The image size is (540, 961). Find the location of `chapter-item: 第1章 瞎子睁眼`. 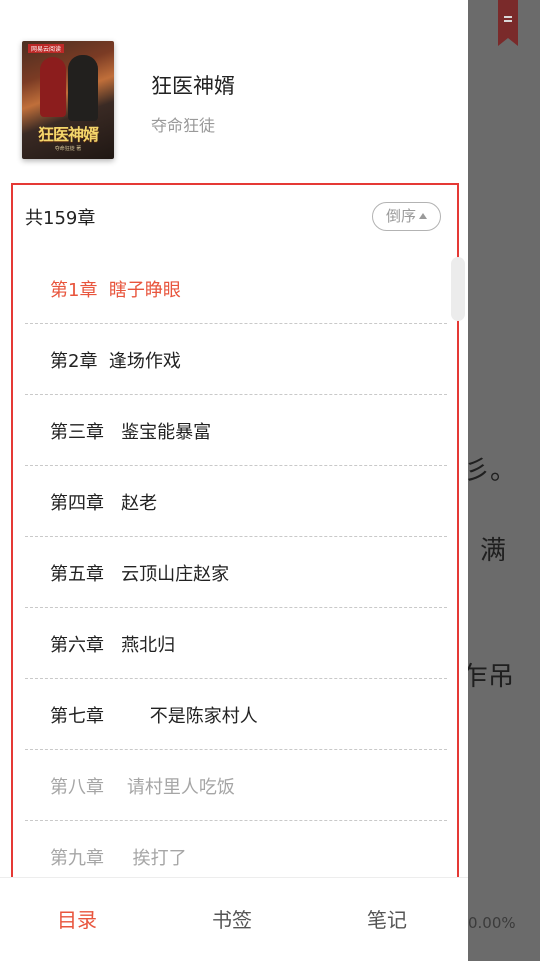

chapter-item: 第1章 瞎子睁眼 is located at coordinates (236, 288).